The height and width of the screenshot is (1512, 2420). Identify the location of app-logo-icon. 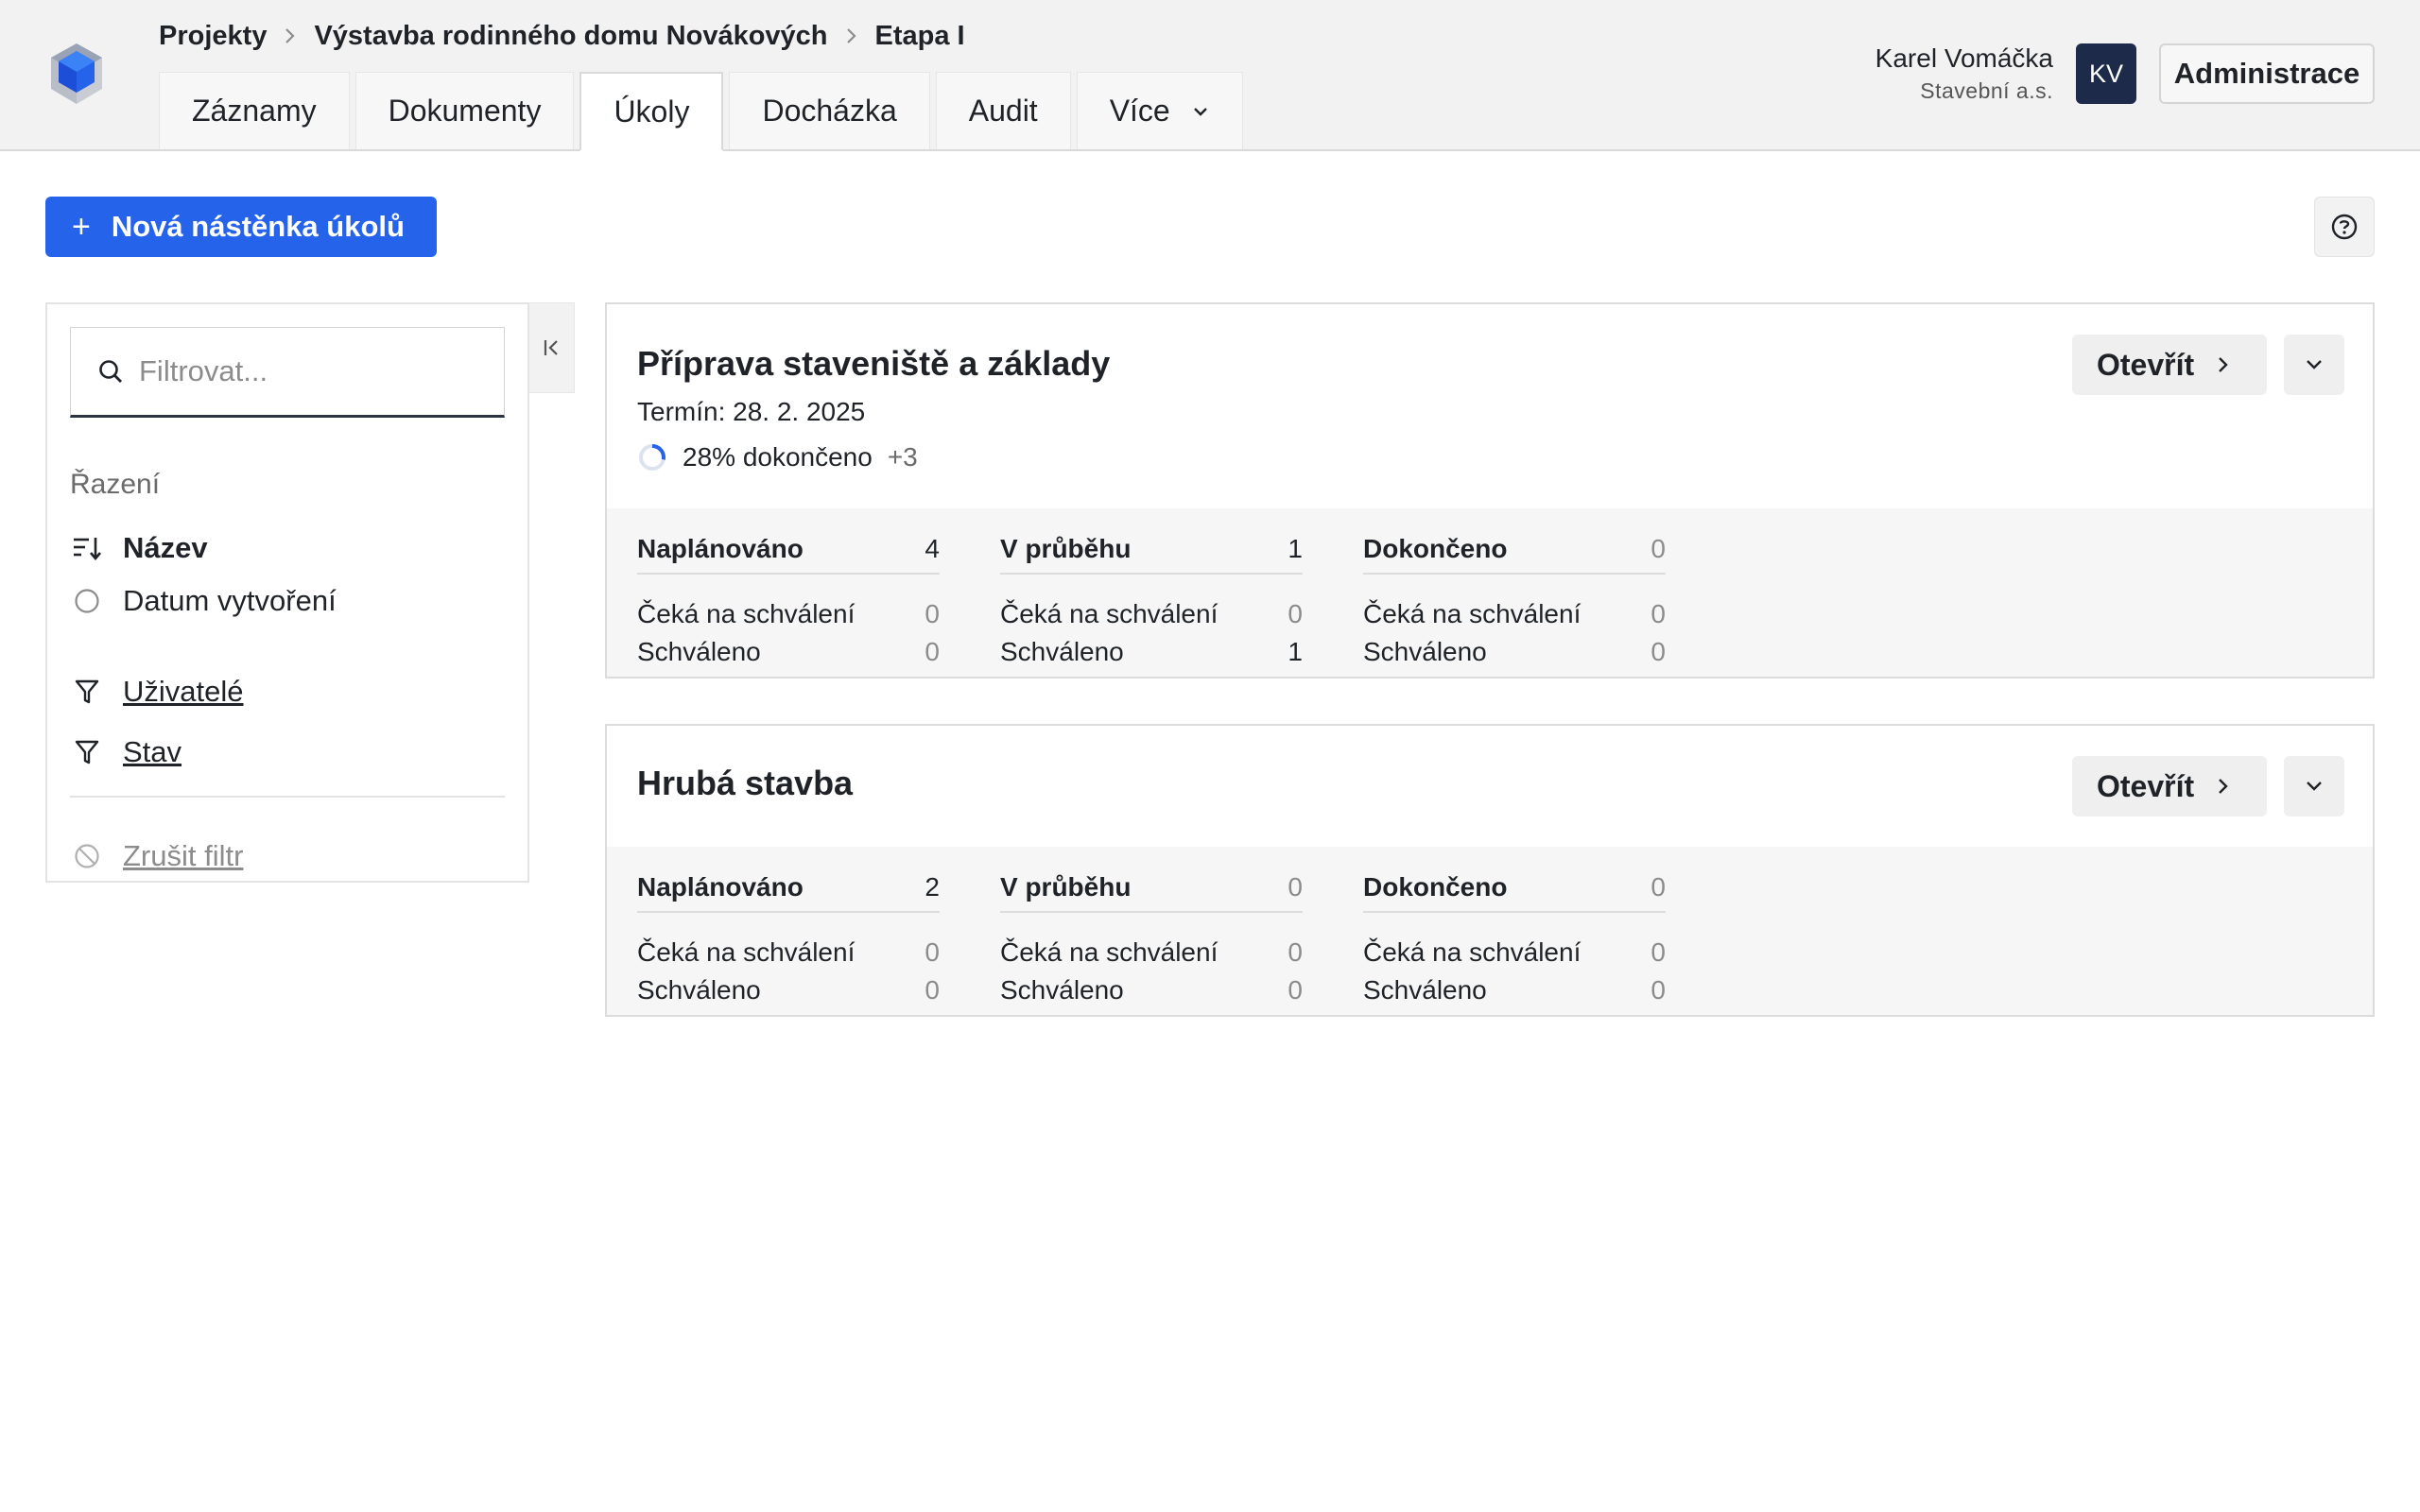
(76, 75).